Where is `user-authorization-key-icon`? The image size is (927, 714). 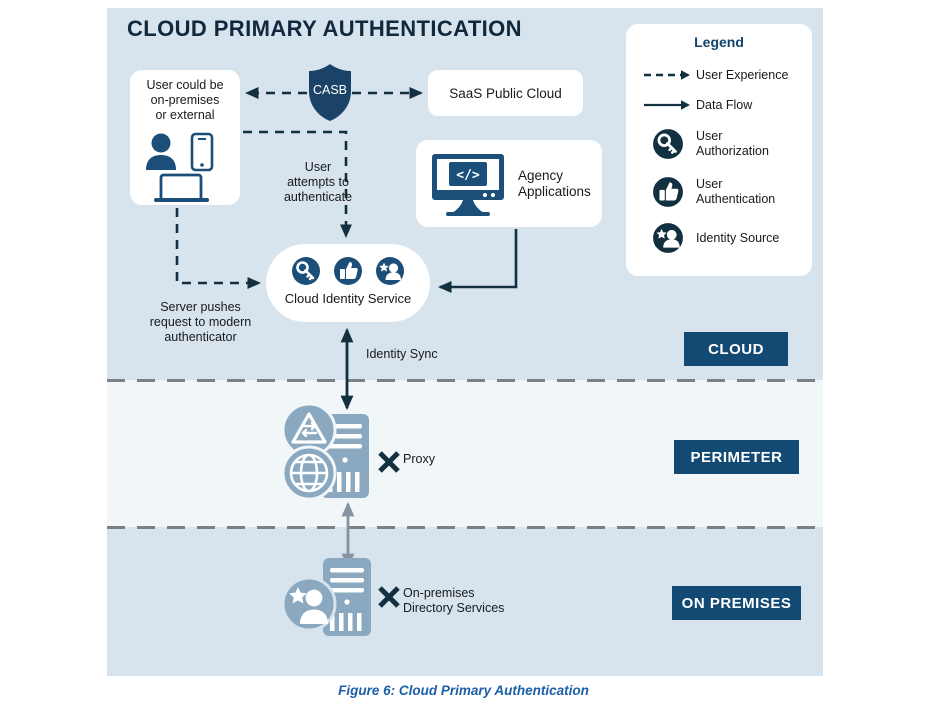
user-authorization-key-icon is located at coordinates (306, 271).